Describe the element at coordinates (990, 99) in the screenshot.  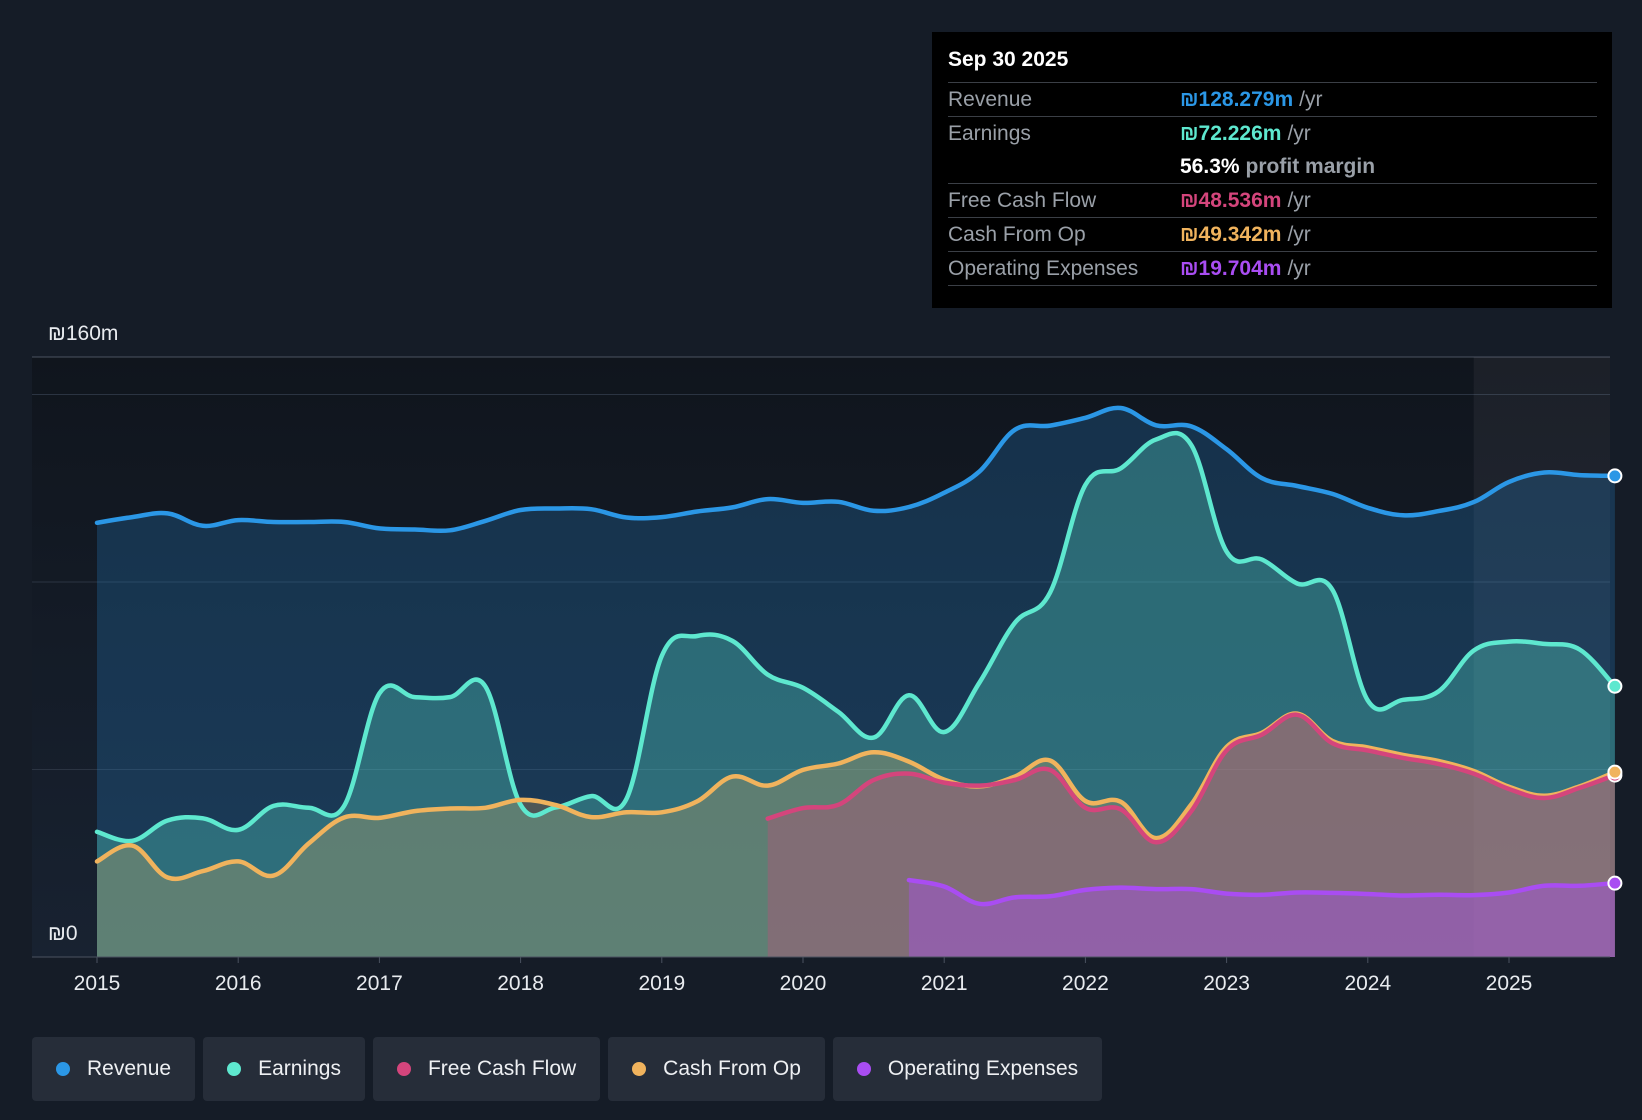
I see `tooltip-label: Revenue` at that location.